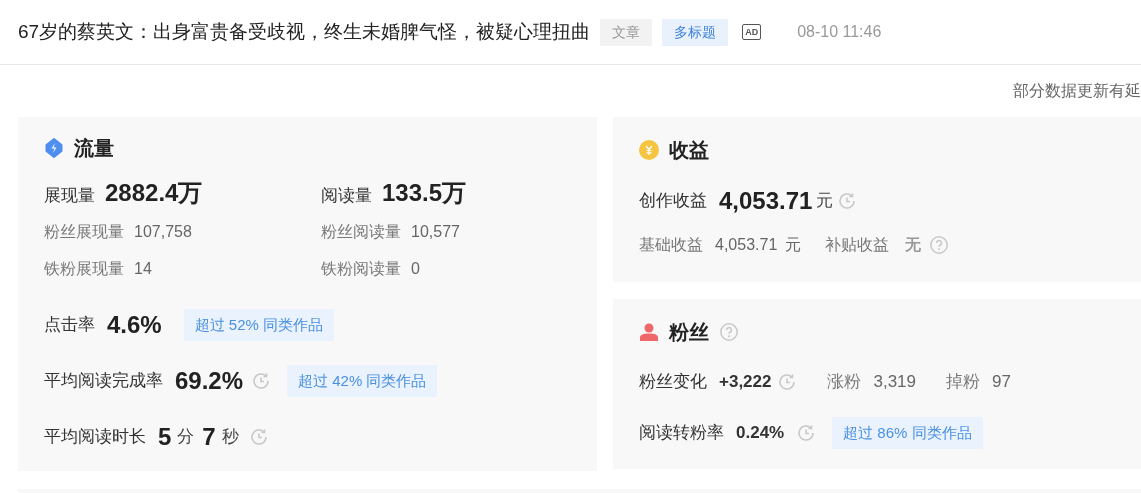  What do you see at coordinates (649, 150) in the screenshot?
I see `coin-icon` at bounding box center [649, 150].